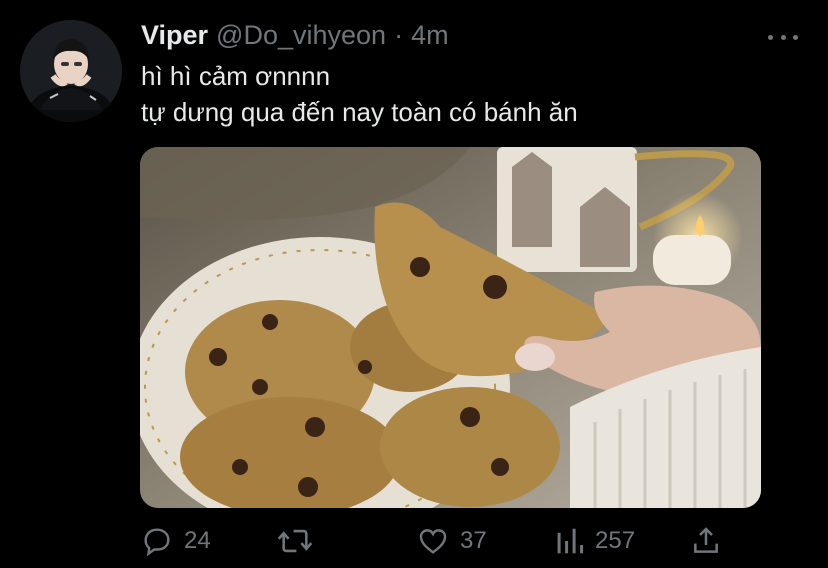  Describe the element at coordinates (174, 35) in the screenshot. I see `display-name: Viper` at that location.